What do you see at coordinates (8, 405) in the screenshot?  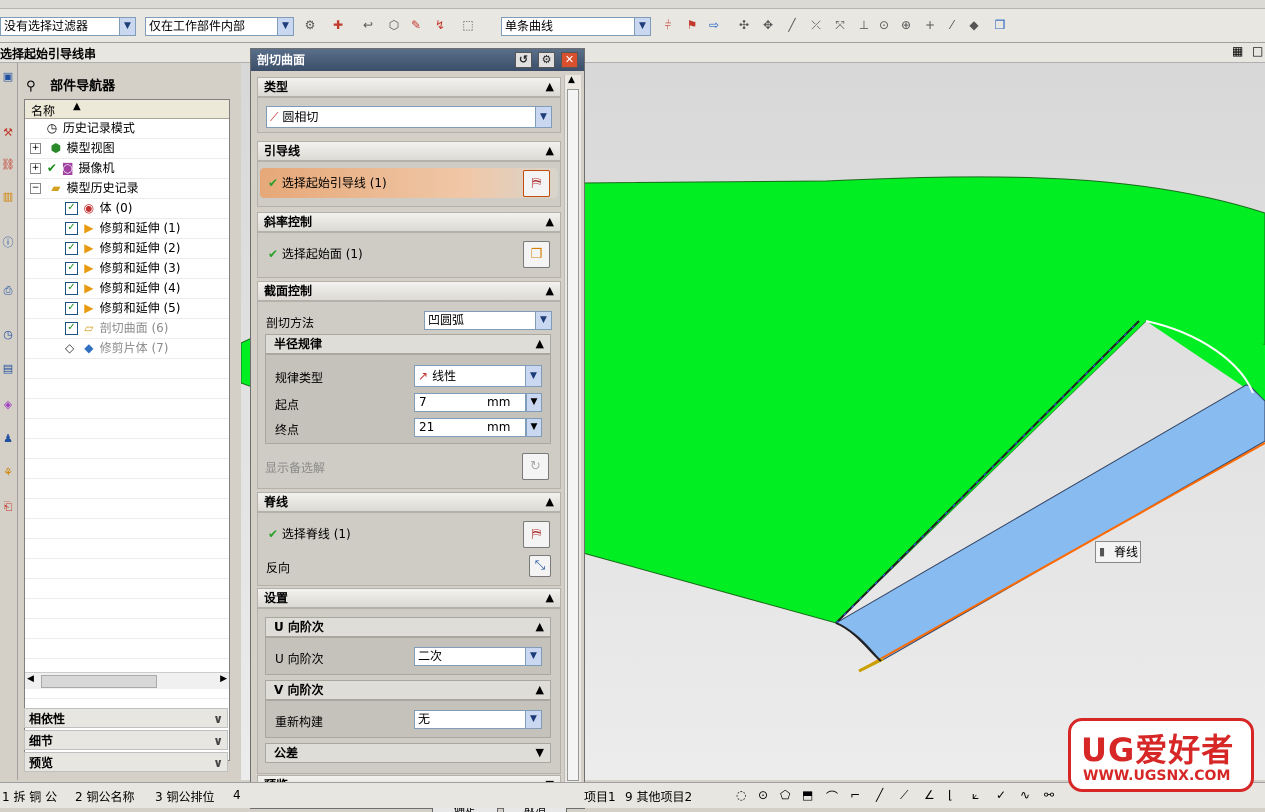 I see `process-studio-tab-icon: ◈` at bounding box center [8, 405].